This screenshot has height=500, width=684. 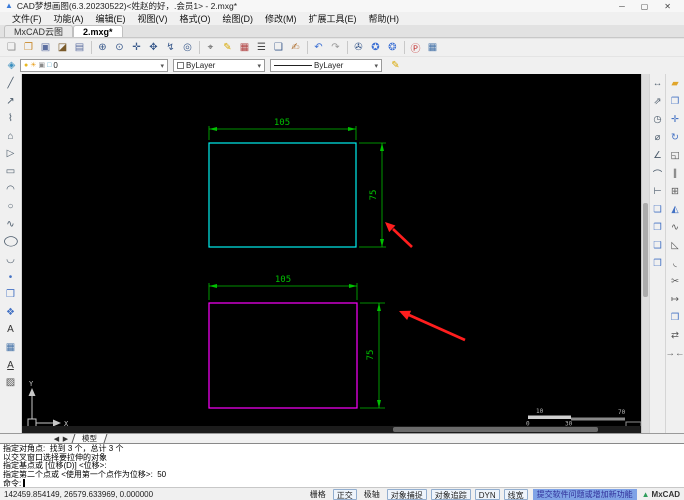 What do you see at coordinates (658, 209) in the screenshot?
I see `draworder-front-icon: ❏` at bounding box center [658, 209].